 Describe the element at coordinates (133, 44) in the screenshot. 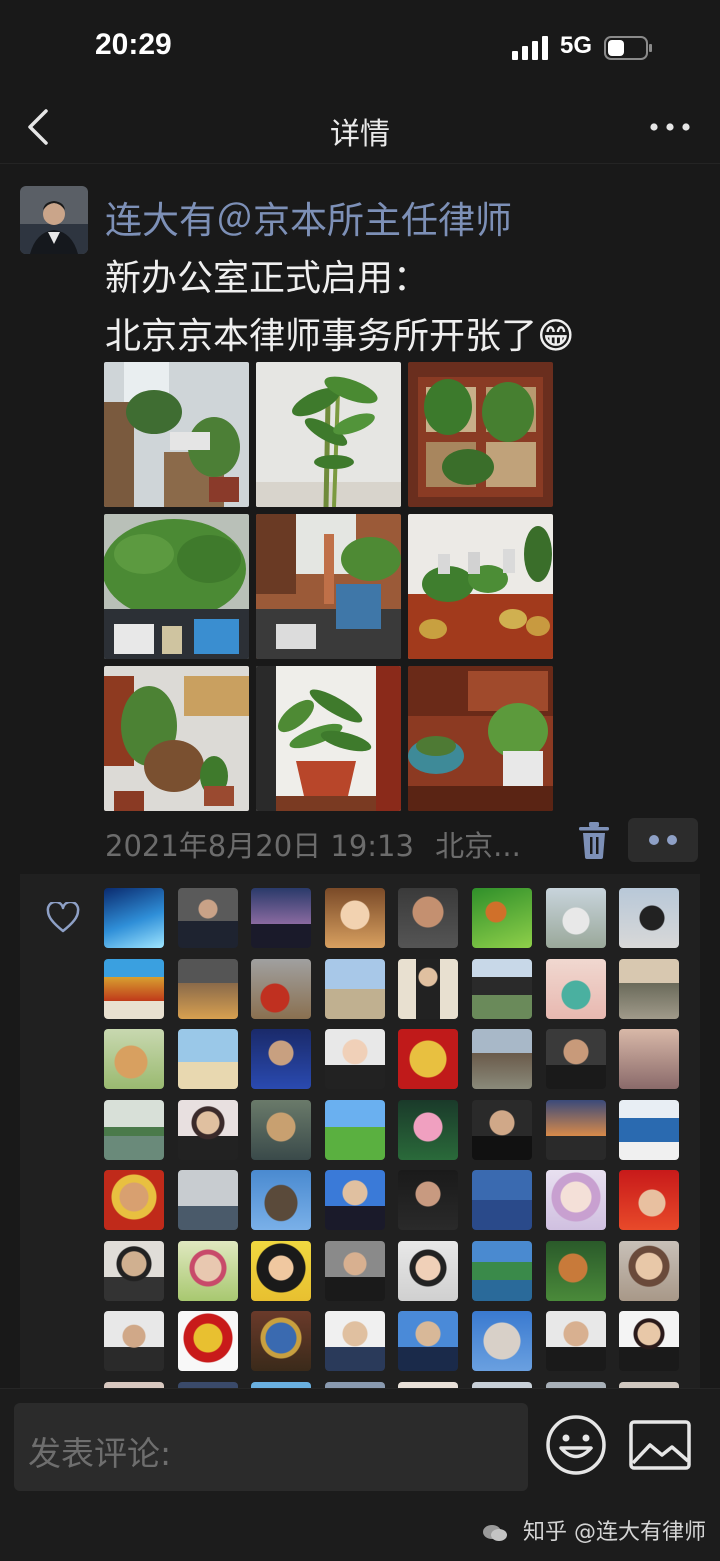

I see `status-time: 20:29` at that location.